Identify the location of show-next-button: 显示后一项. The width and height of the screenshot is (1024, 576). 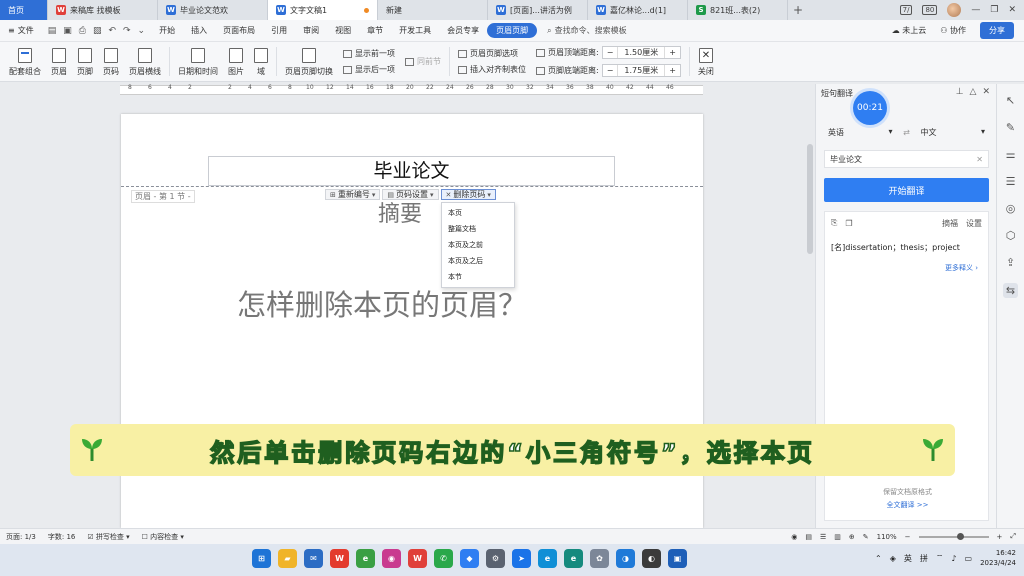
(369, 69).